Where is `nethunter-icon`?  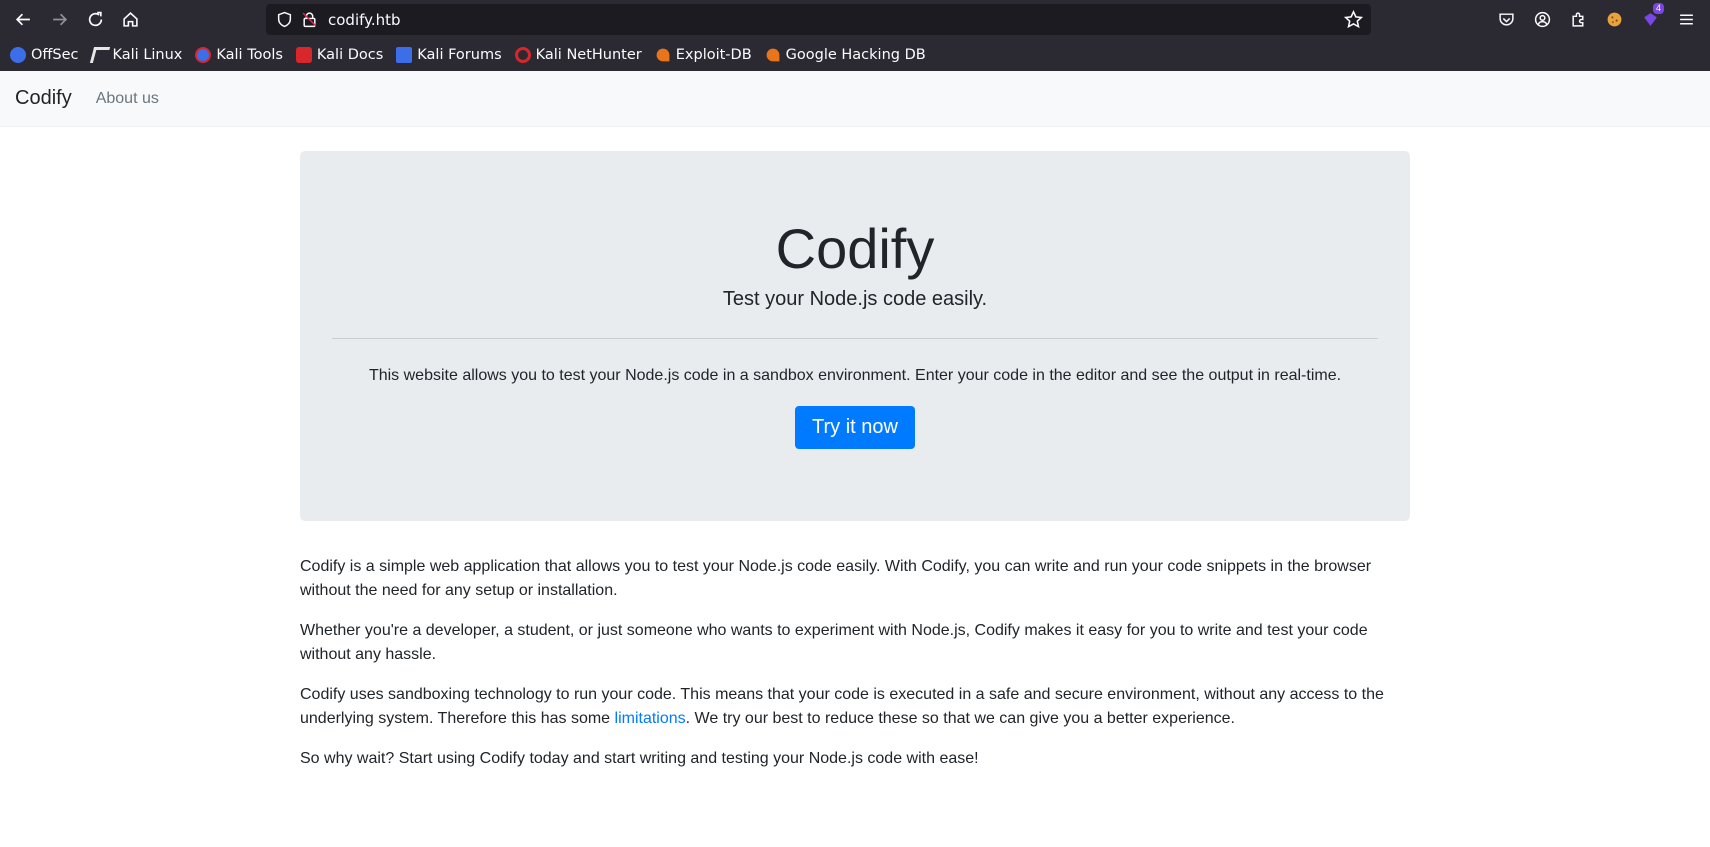 nethunter-icon is located at coordinates (522, 54).